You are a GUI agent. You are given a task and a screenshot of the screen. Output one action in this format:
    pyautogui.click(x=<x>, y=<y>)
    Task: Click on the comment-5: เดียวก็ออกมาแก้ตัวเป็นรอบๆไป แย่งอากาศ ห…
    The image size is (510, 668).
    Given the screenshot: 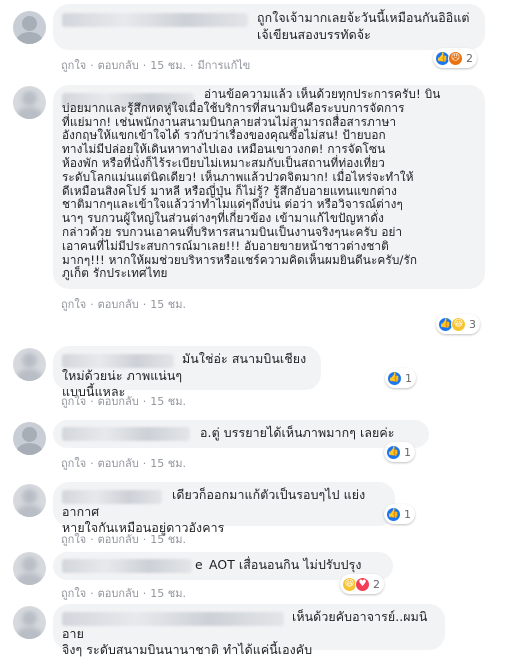 What is the action you would take?
    pyautogui.click(x=255, y=511)
    